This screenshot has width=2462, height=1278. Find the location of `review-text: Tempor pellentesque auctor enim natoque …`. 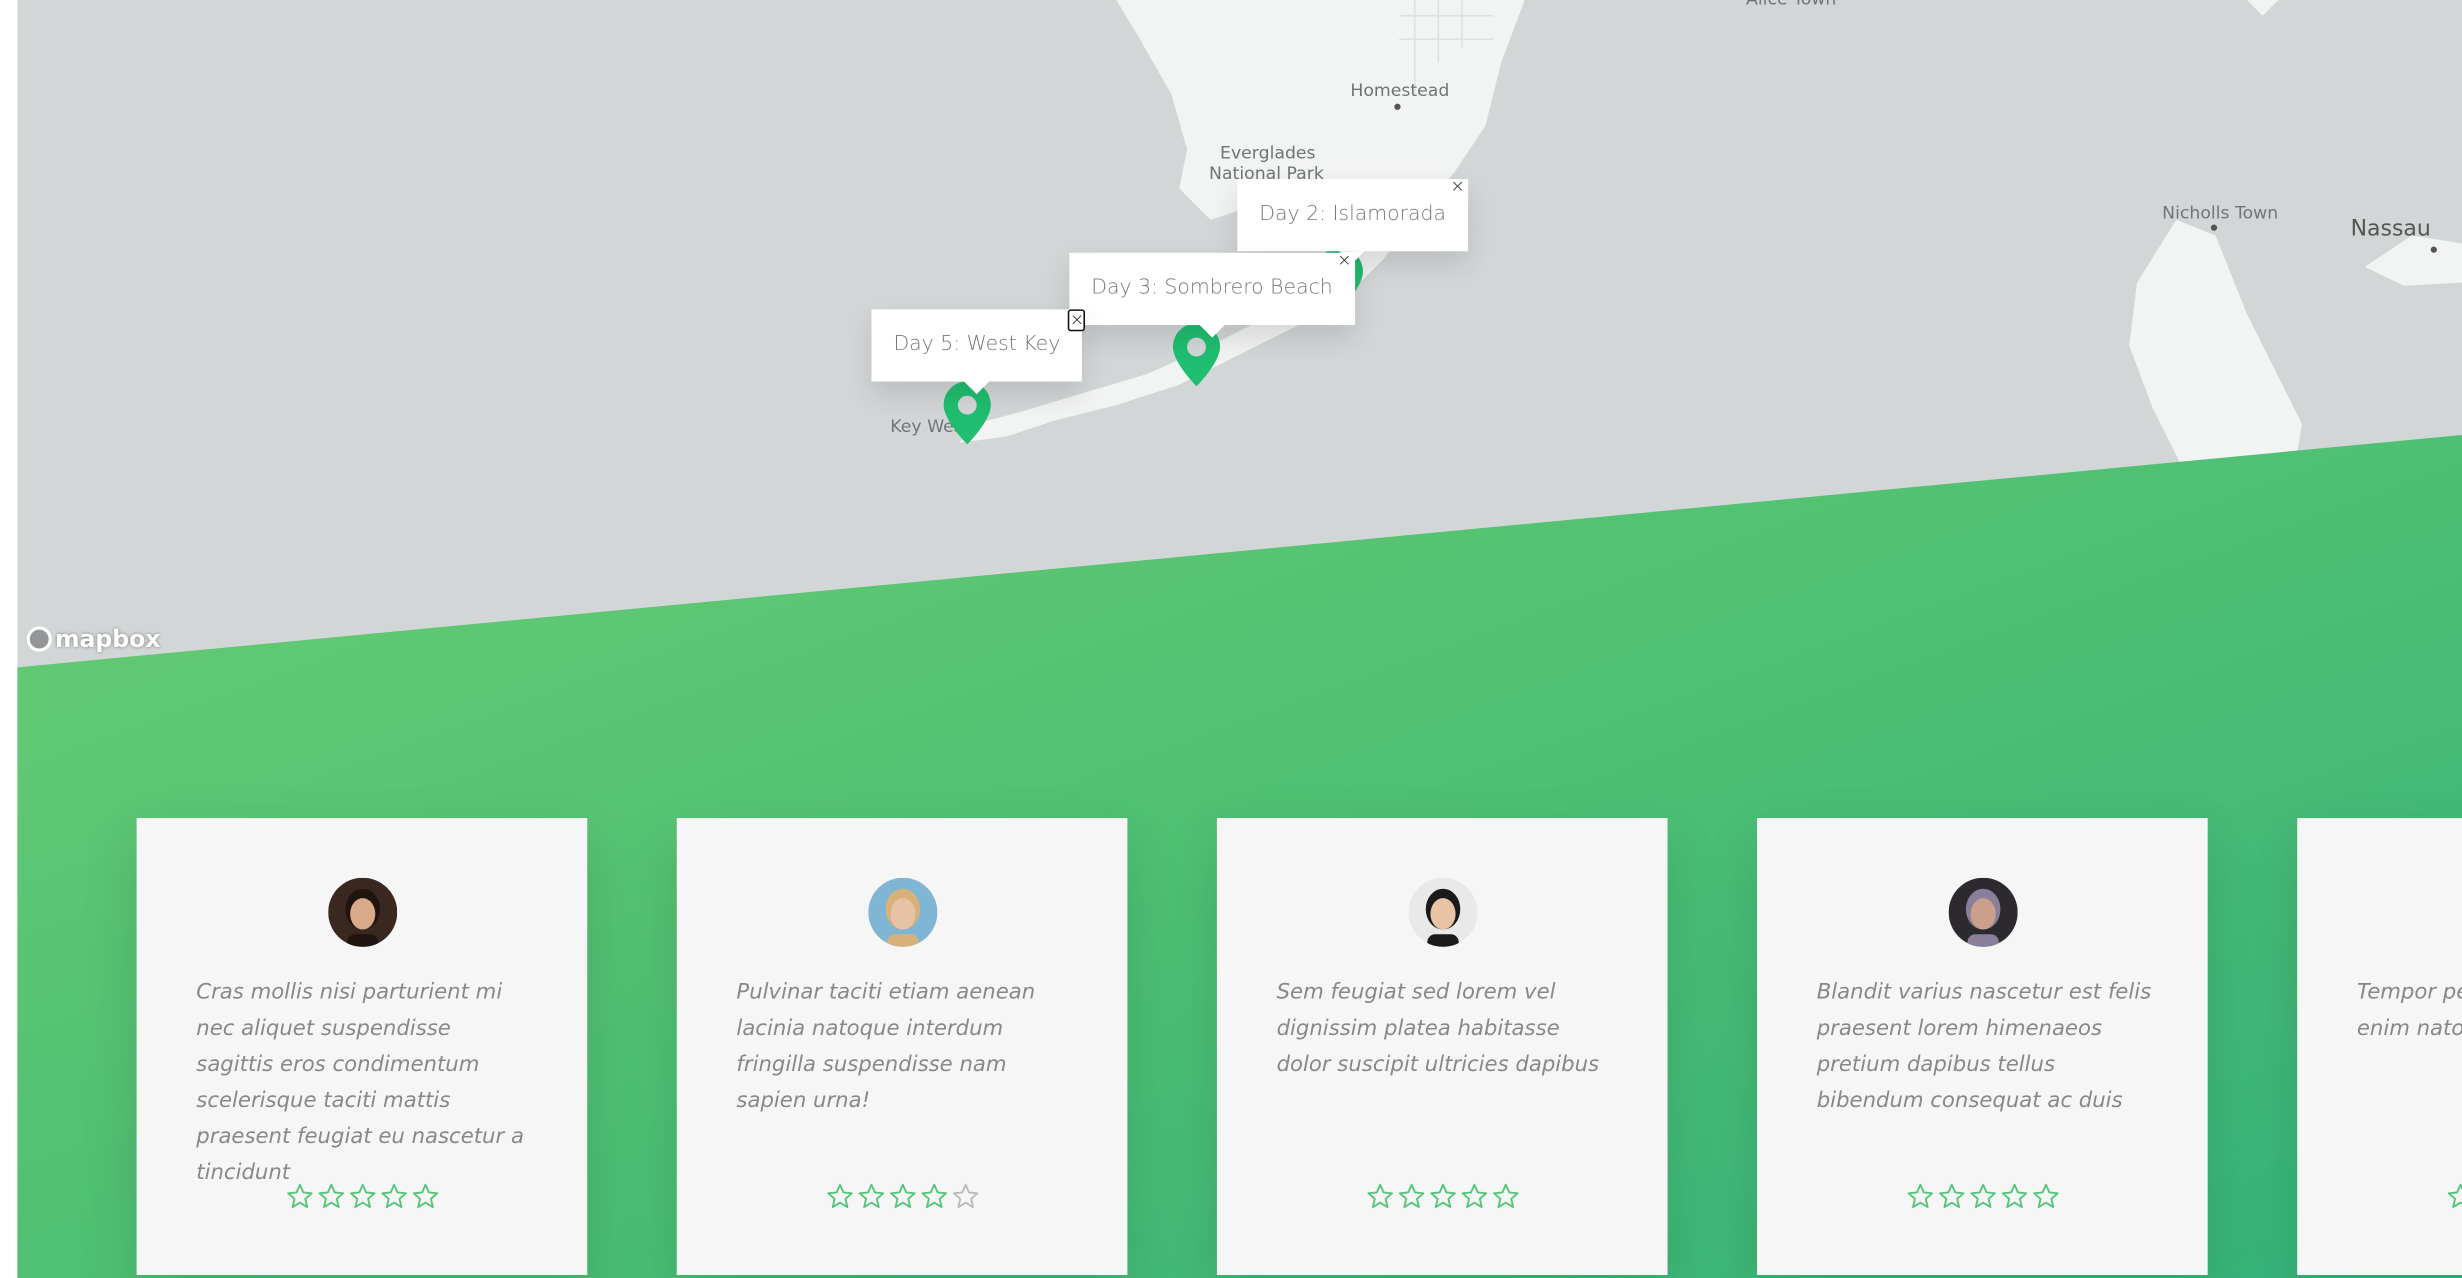

review-text: Tempor pellentesque auctor enim natoque … is located at coordinates (2409, 1010).